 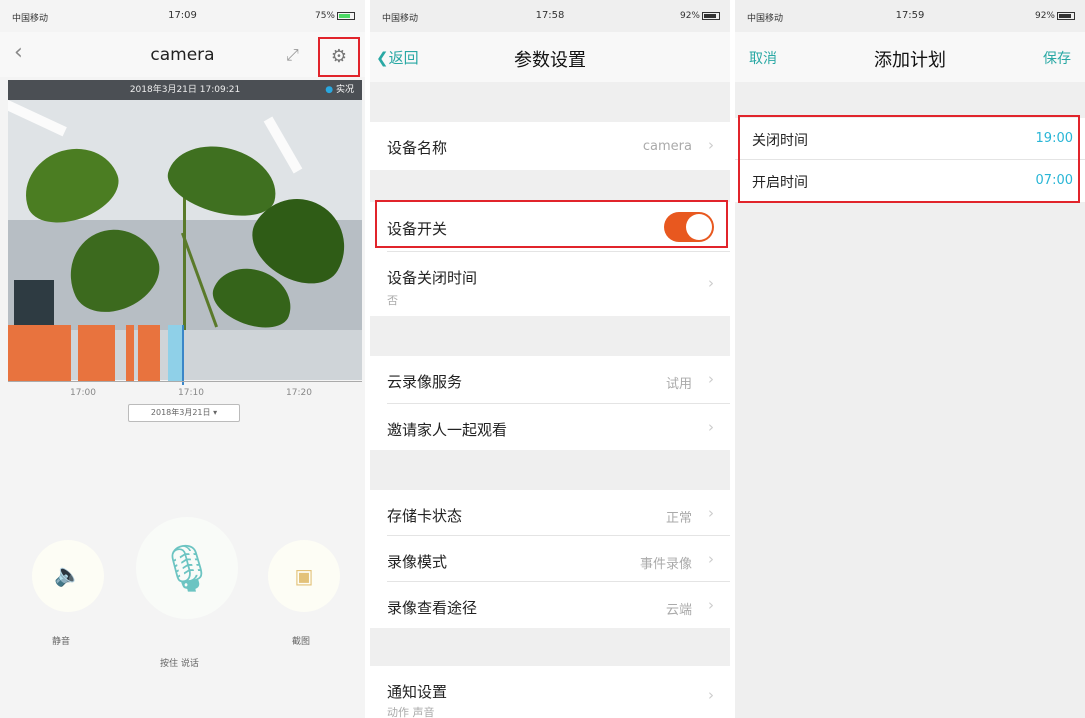 What do you see at coordinates (665, 564) in the screenshot?
I see `row-value: 事件录像` at bounding box center [665, 564].